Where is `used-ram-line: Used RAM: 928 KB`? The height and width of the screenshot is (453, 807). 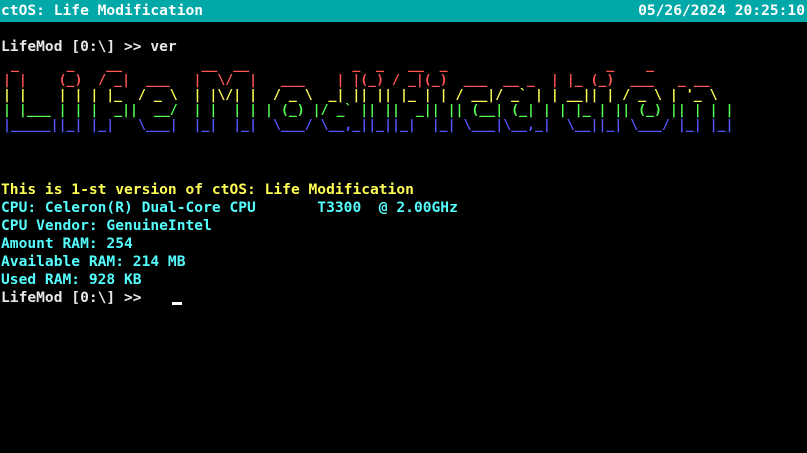 used-ram-line: Used RAM: 928 KB is located at coordinates (71, 279).